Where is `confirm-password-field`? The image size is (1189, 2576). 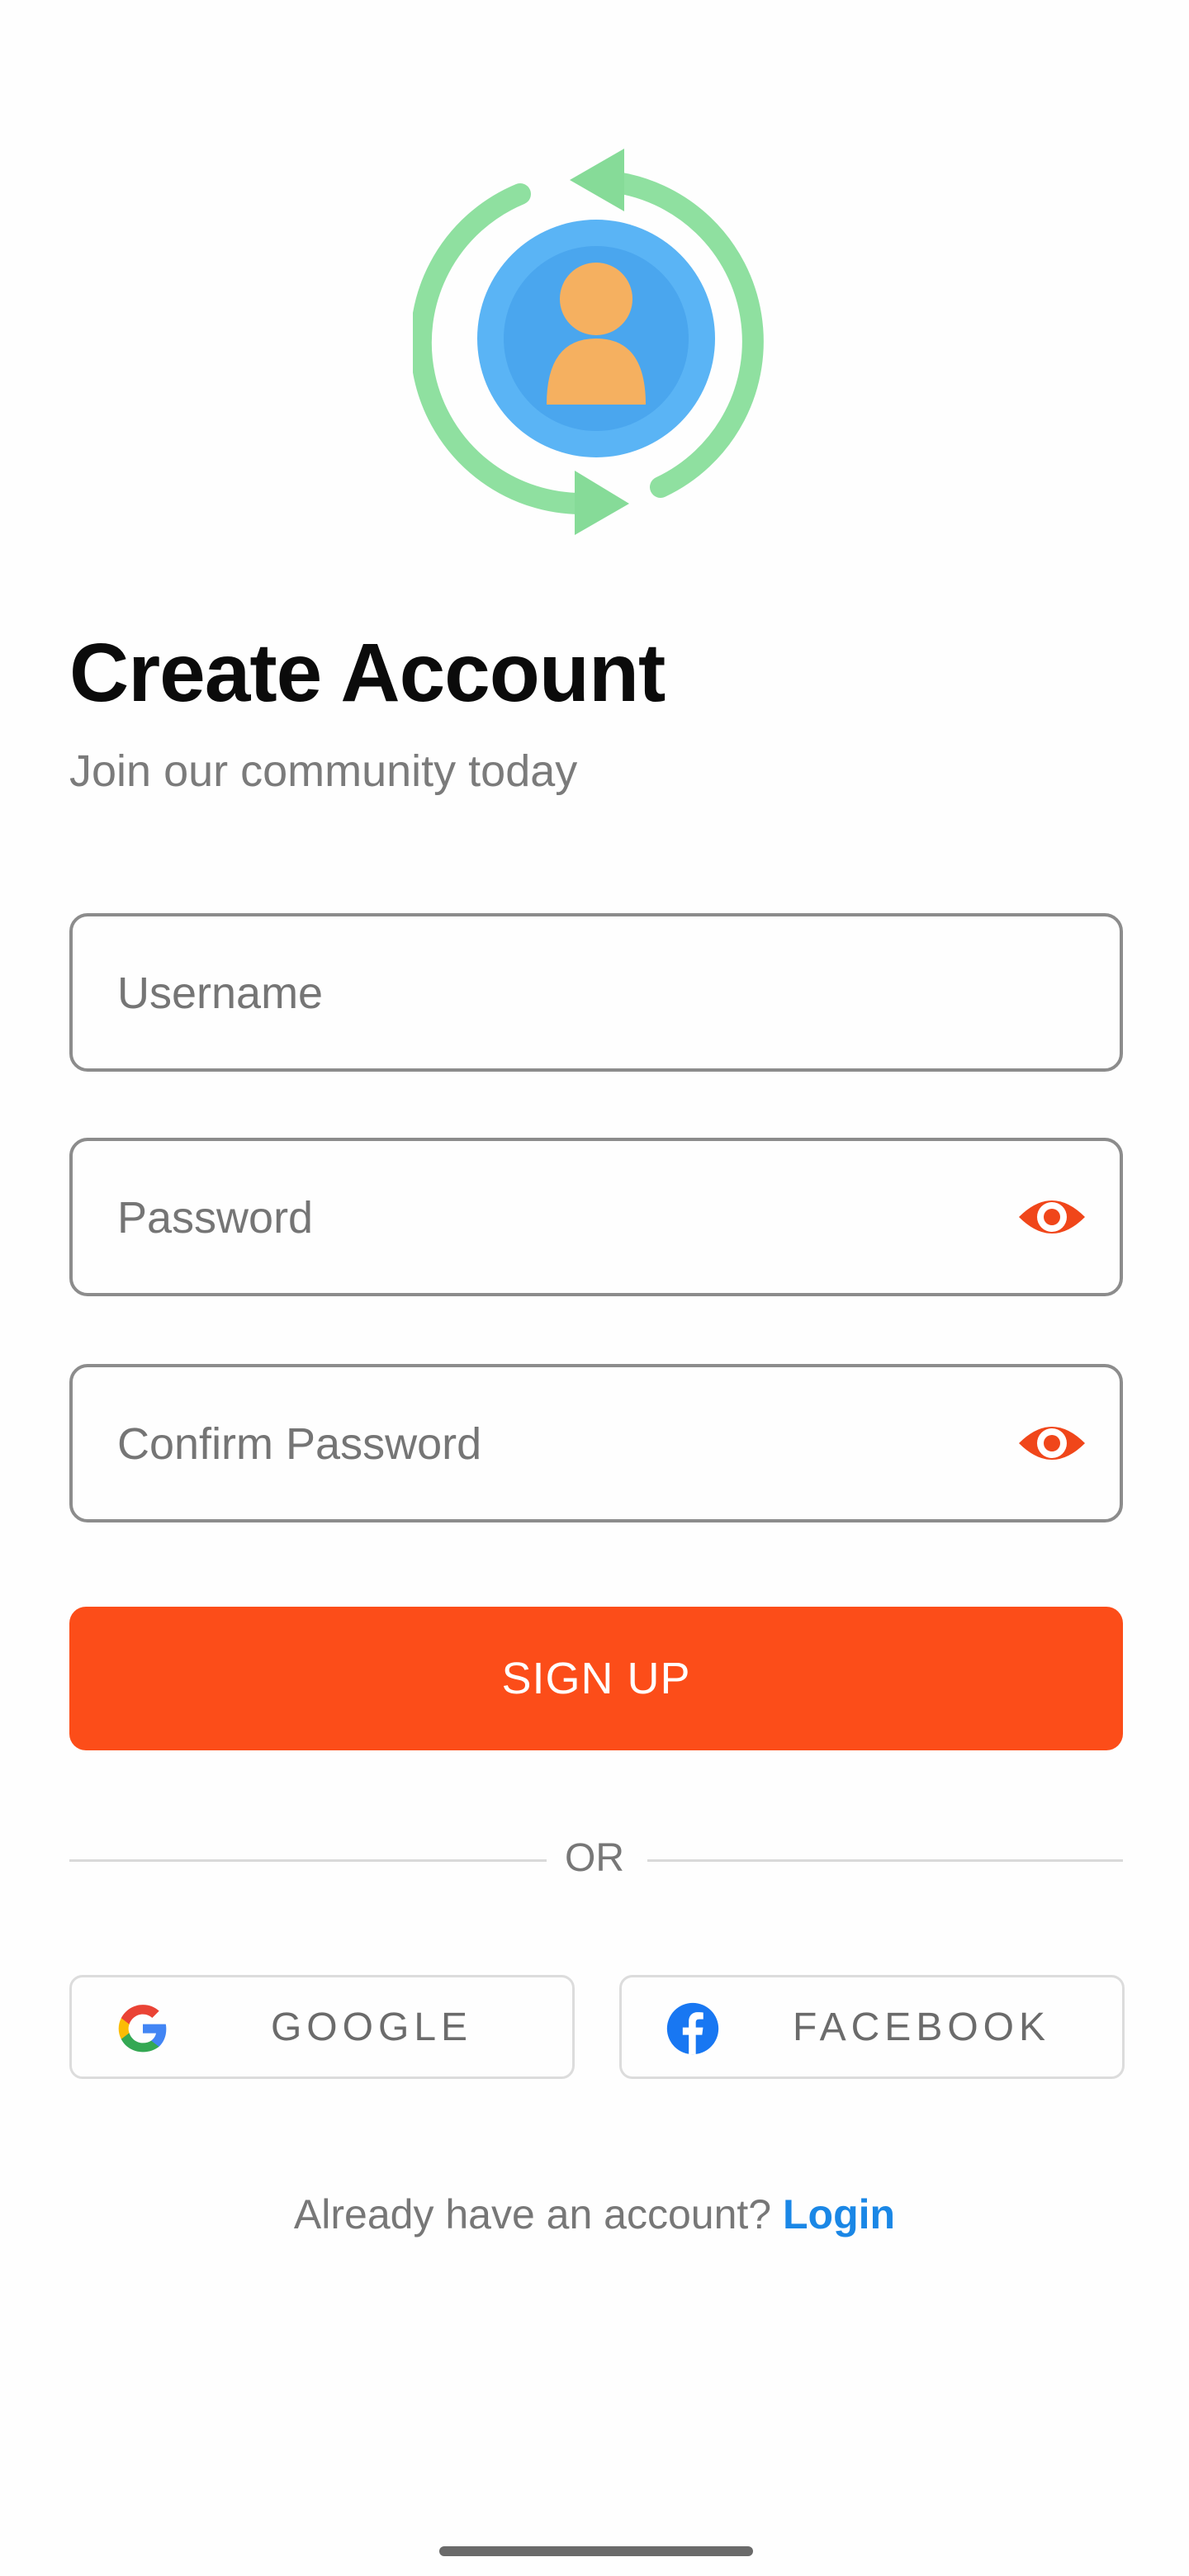 confirm-password-field is located at coordinates (596, 1443).